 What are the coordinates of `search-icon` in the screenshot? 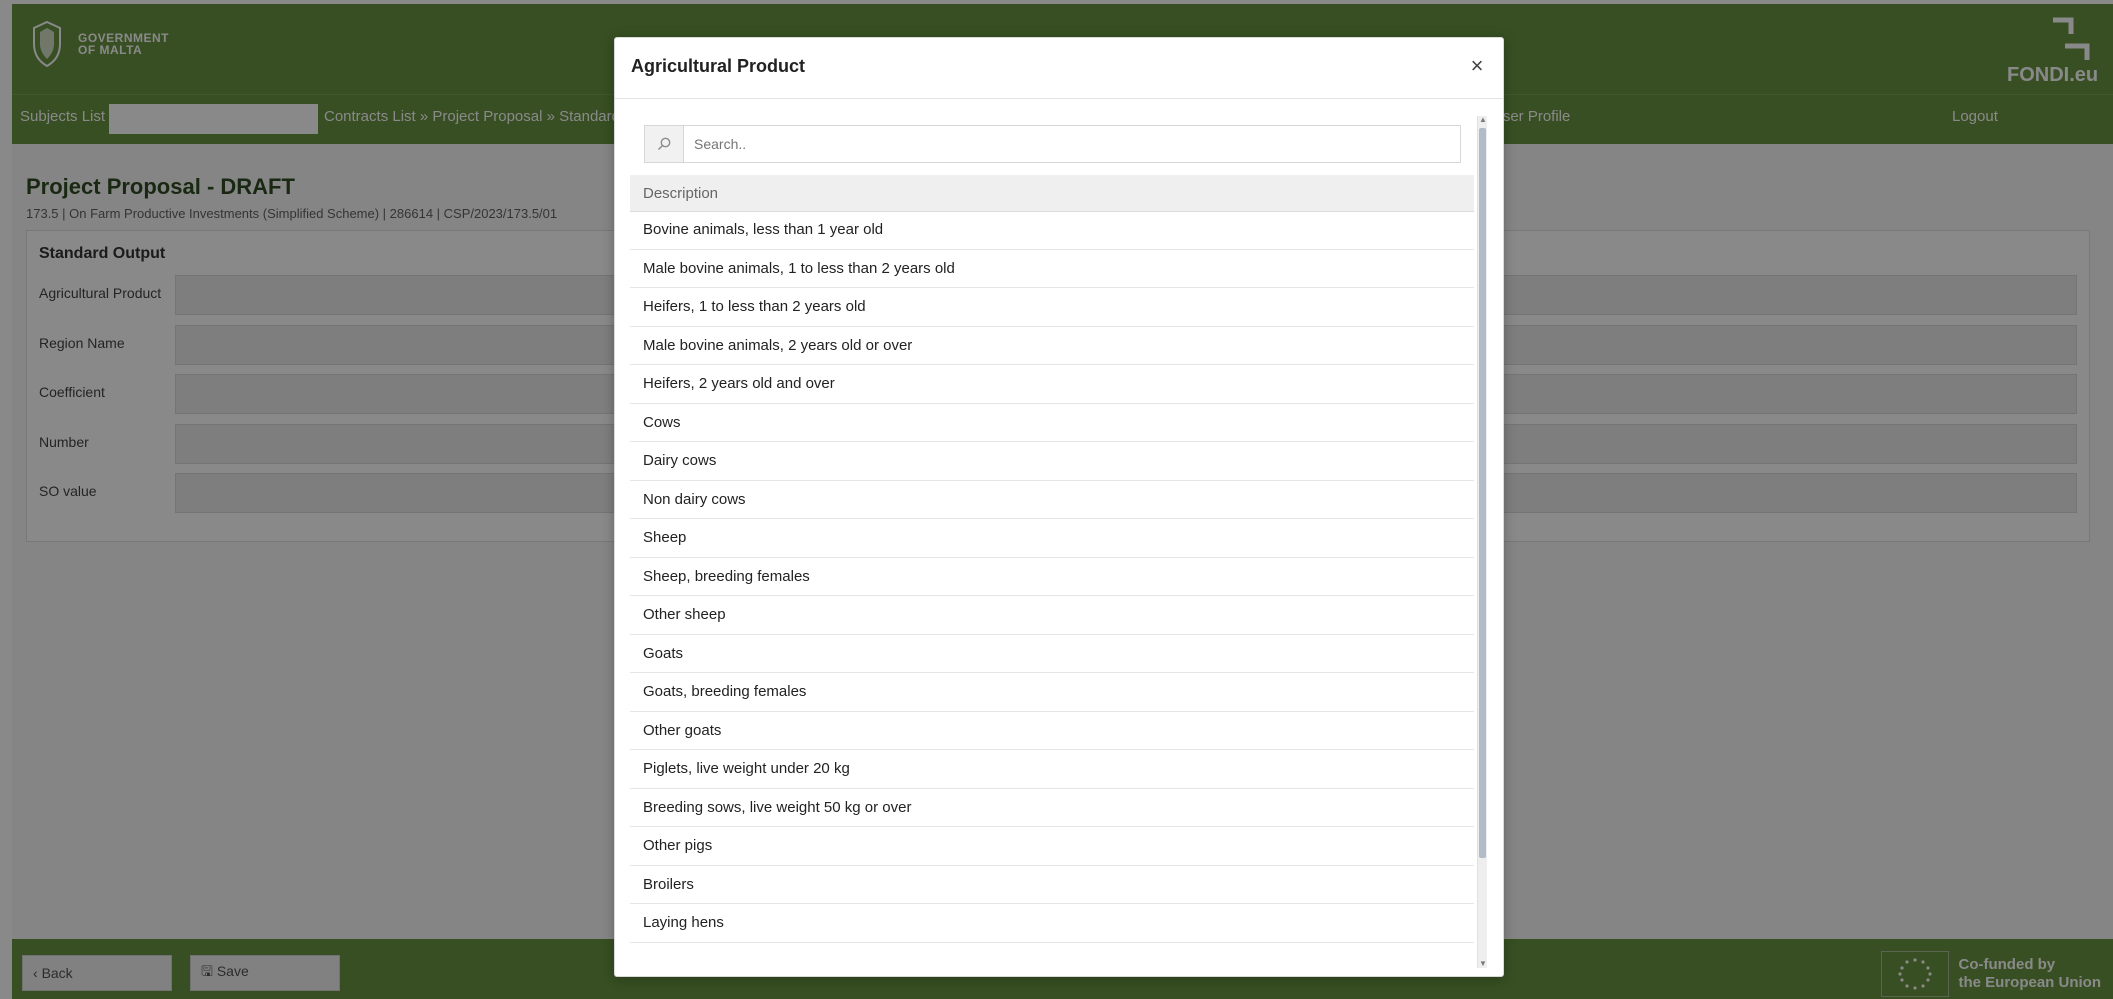 It's located at (664, 143).